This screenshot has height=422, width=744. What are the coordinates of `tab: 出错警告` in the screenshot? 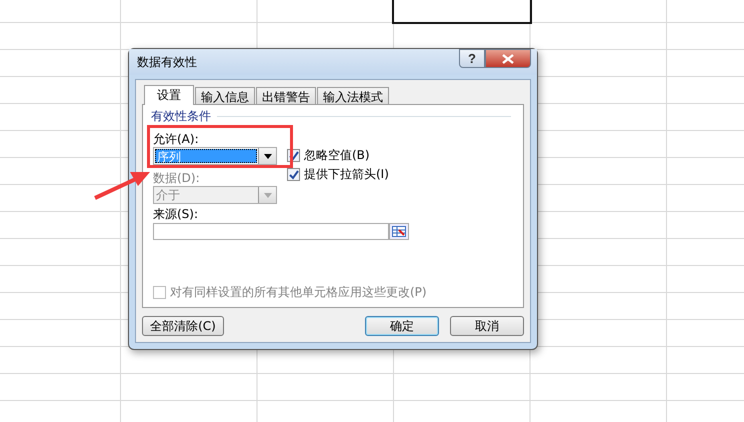 It's located at (286, 95).